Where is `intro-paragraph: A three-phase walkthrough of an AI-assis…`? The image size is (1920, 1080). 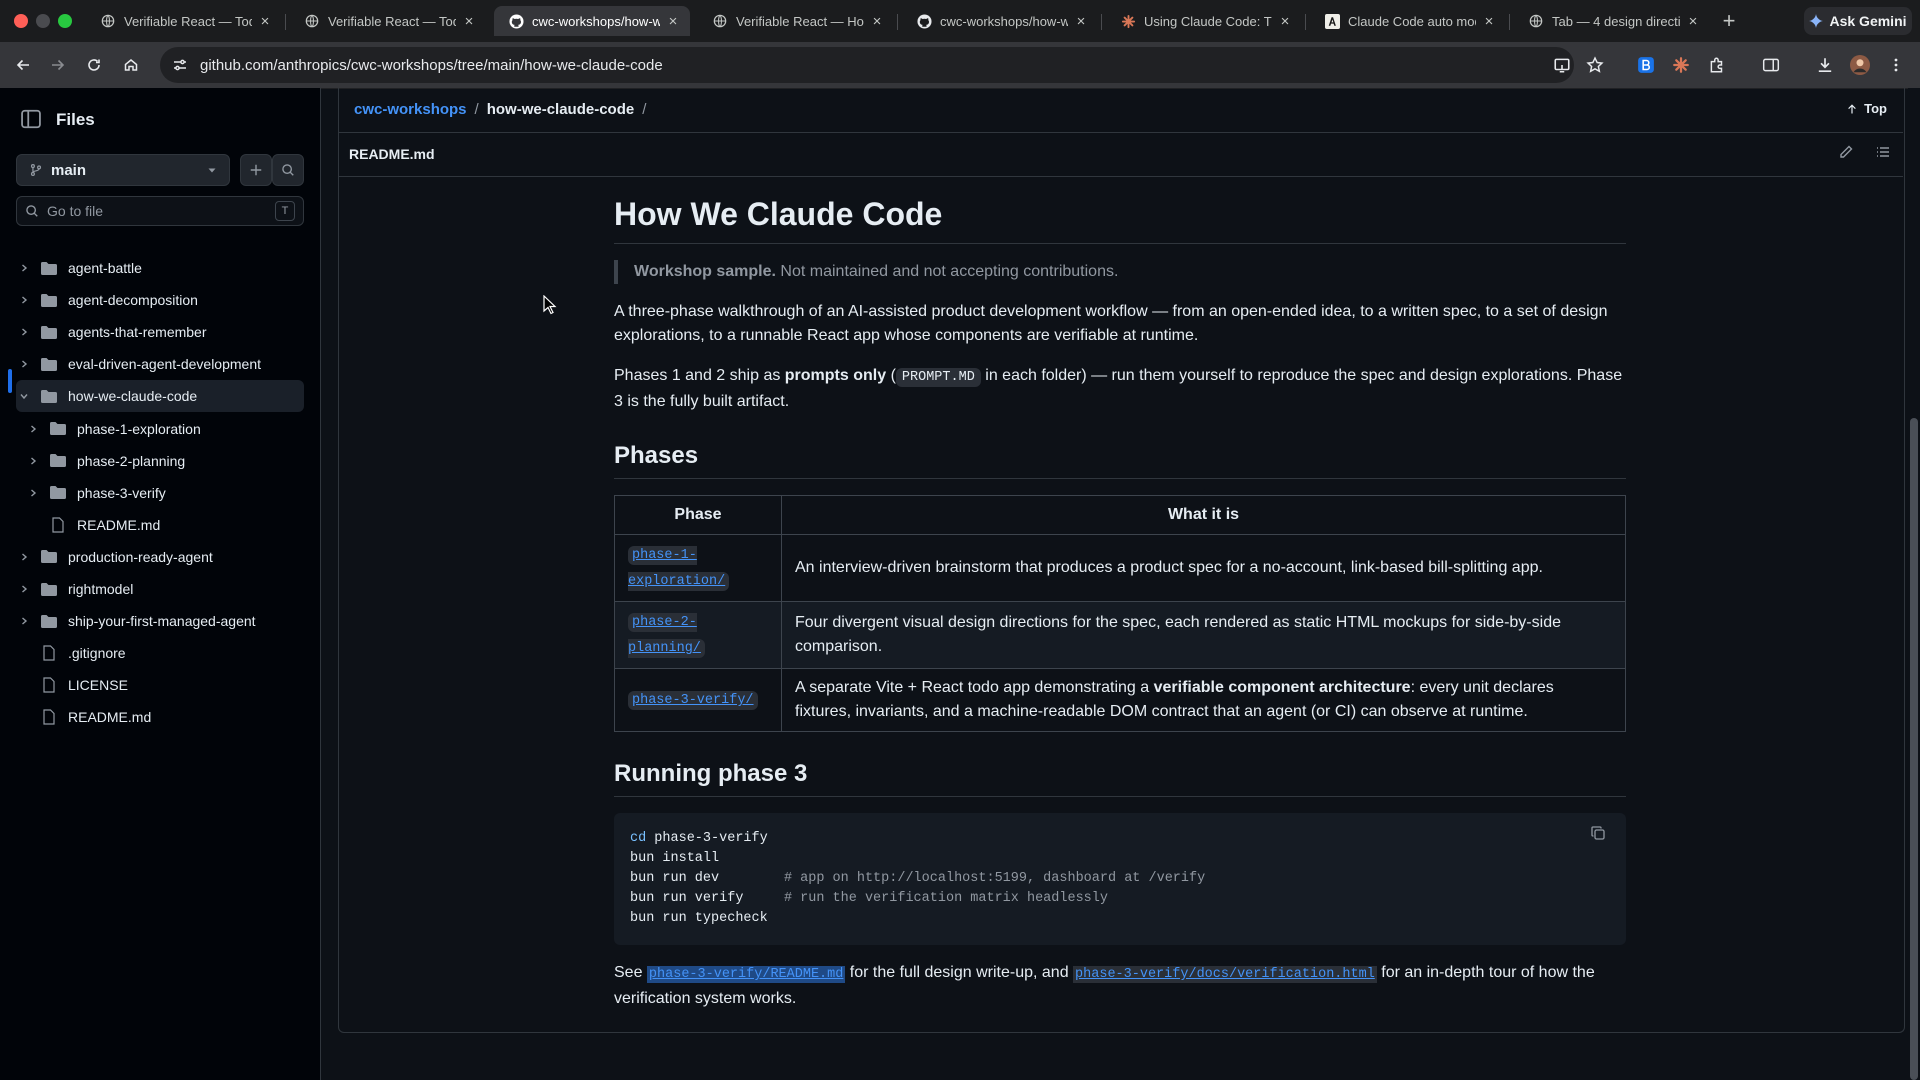
intro-paragraph: A three-phase walkthrough of an AI-assis… is located at coordinates (1111, 323).